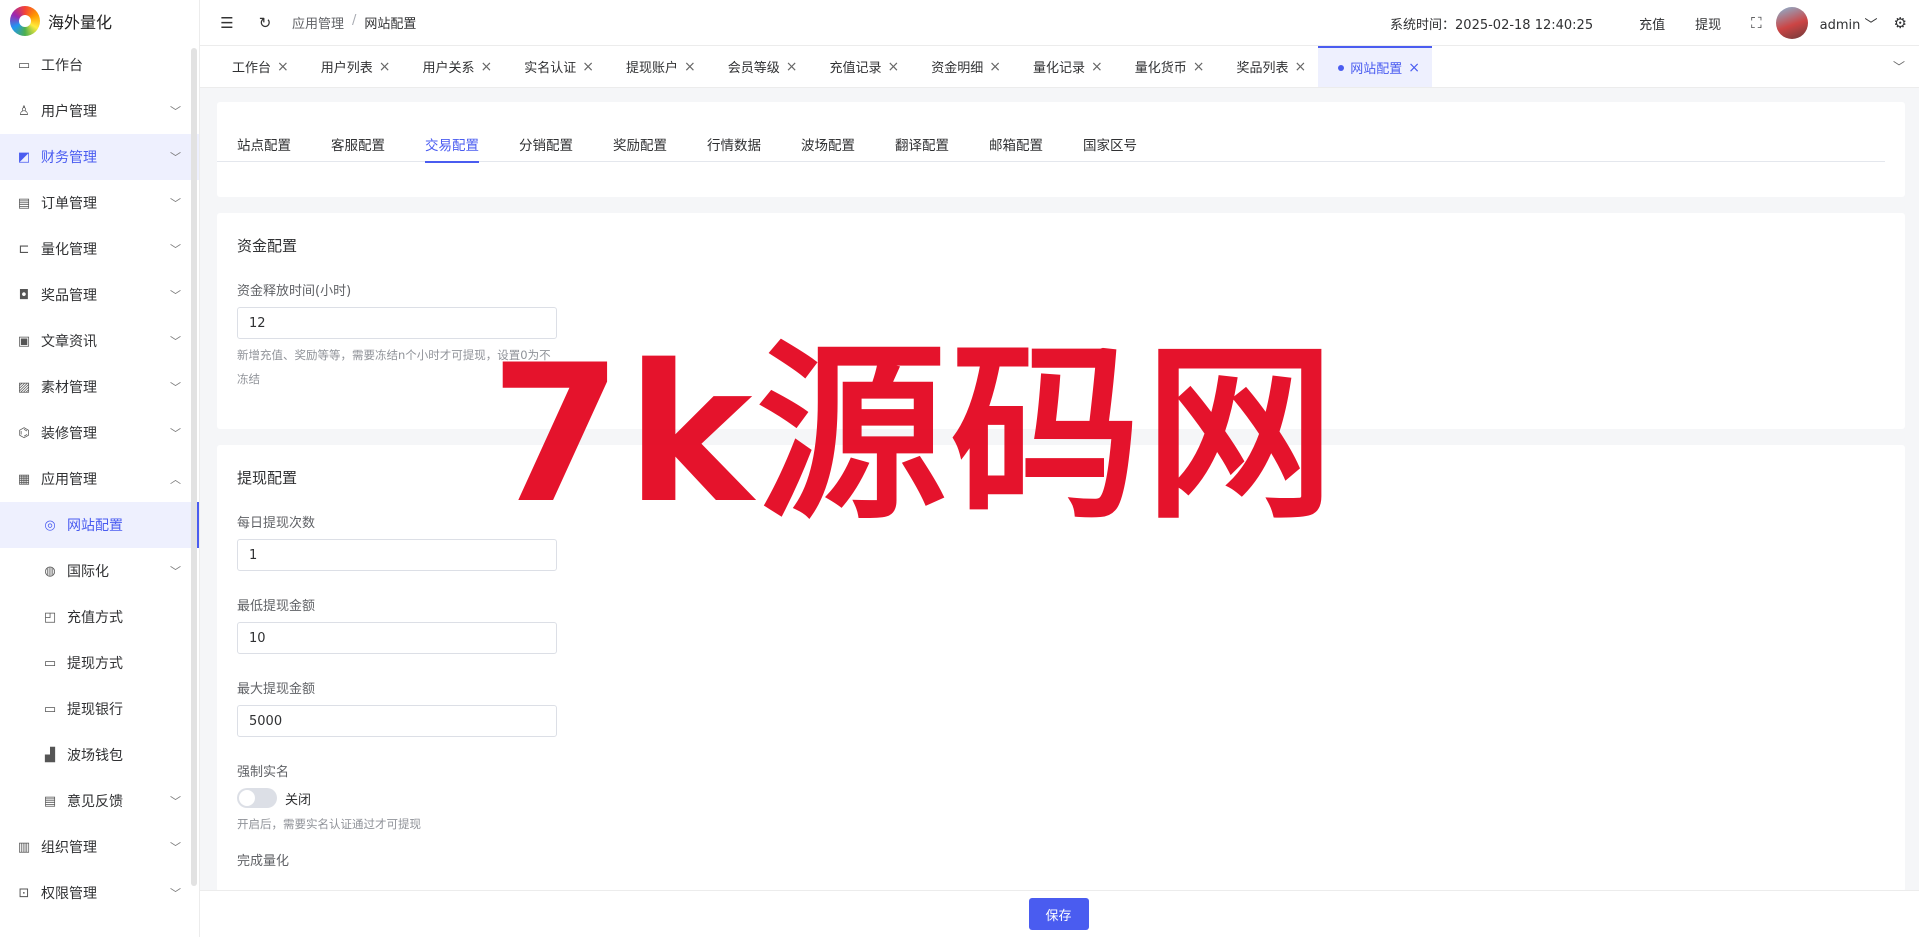  Describe the element at coordinates (69, 388) in the screenshot. I see `sidebar-item-label: 素材管理` at that location.